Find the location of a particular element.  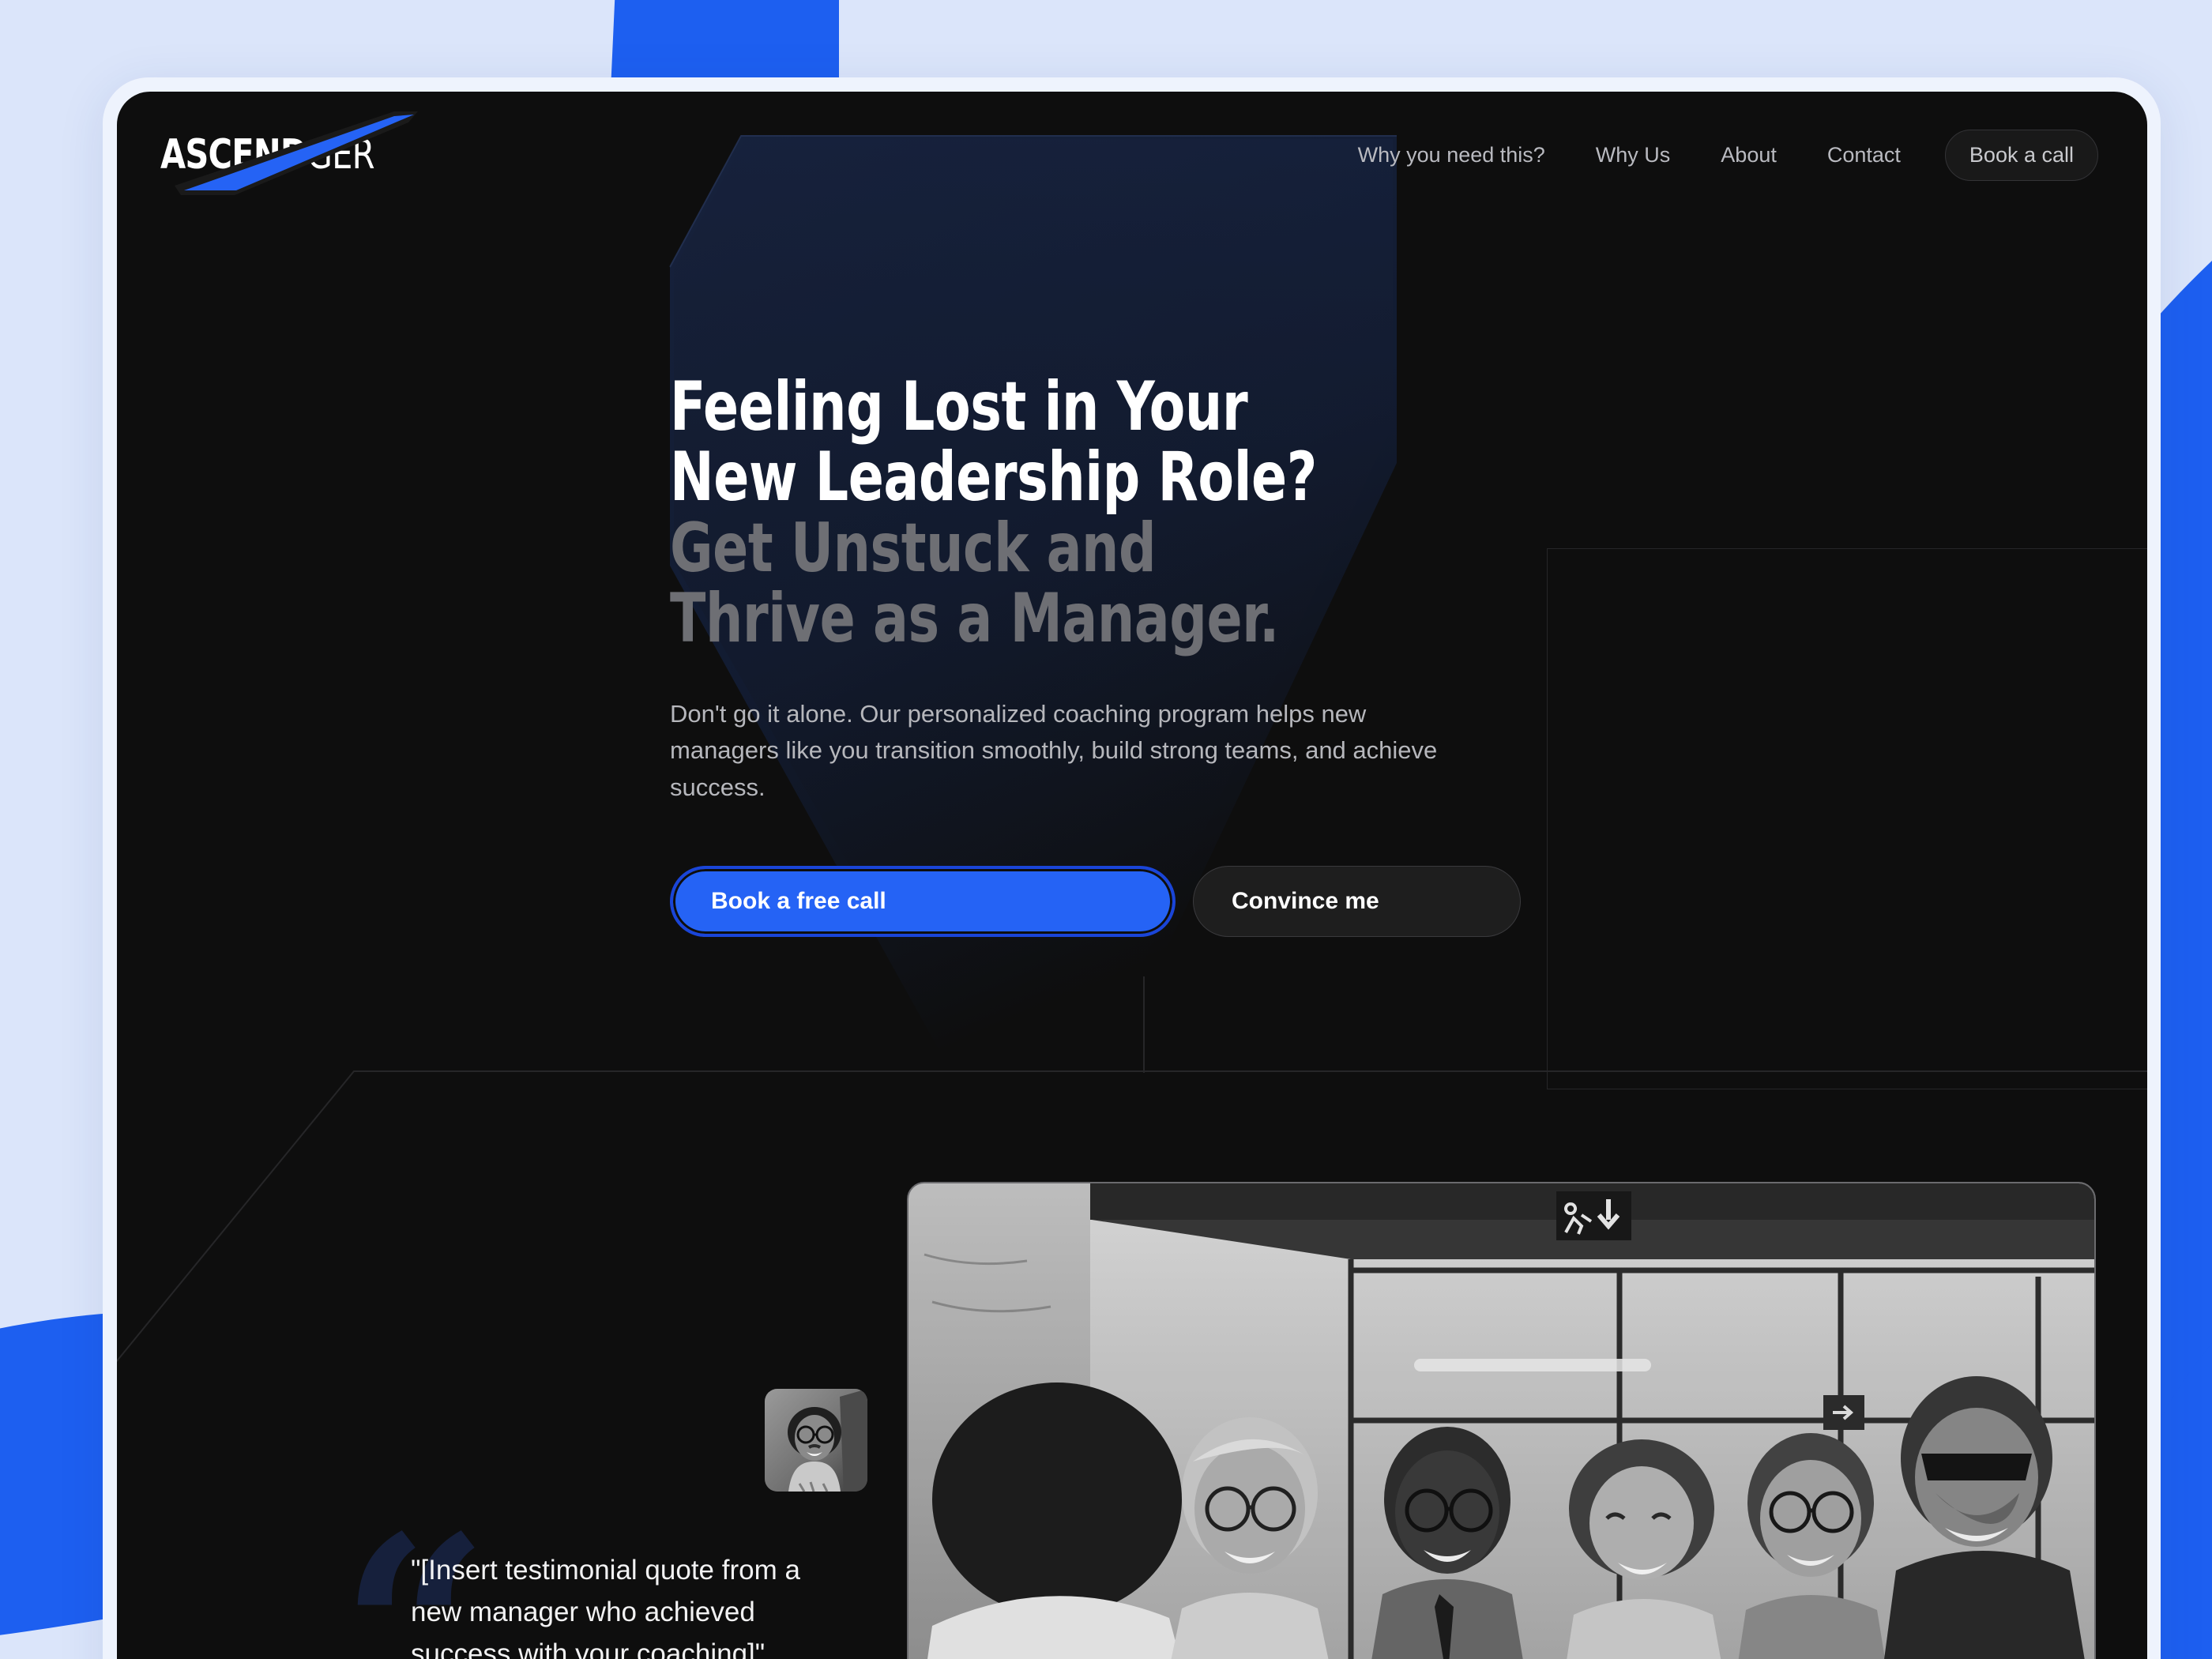

nav-item-contact: Contact is located at coordinates (1864, 155).